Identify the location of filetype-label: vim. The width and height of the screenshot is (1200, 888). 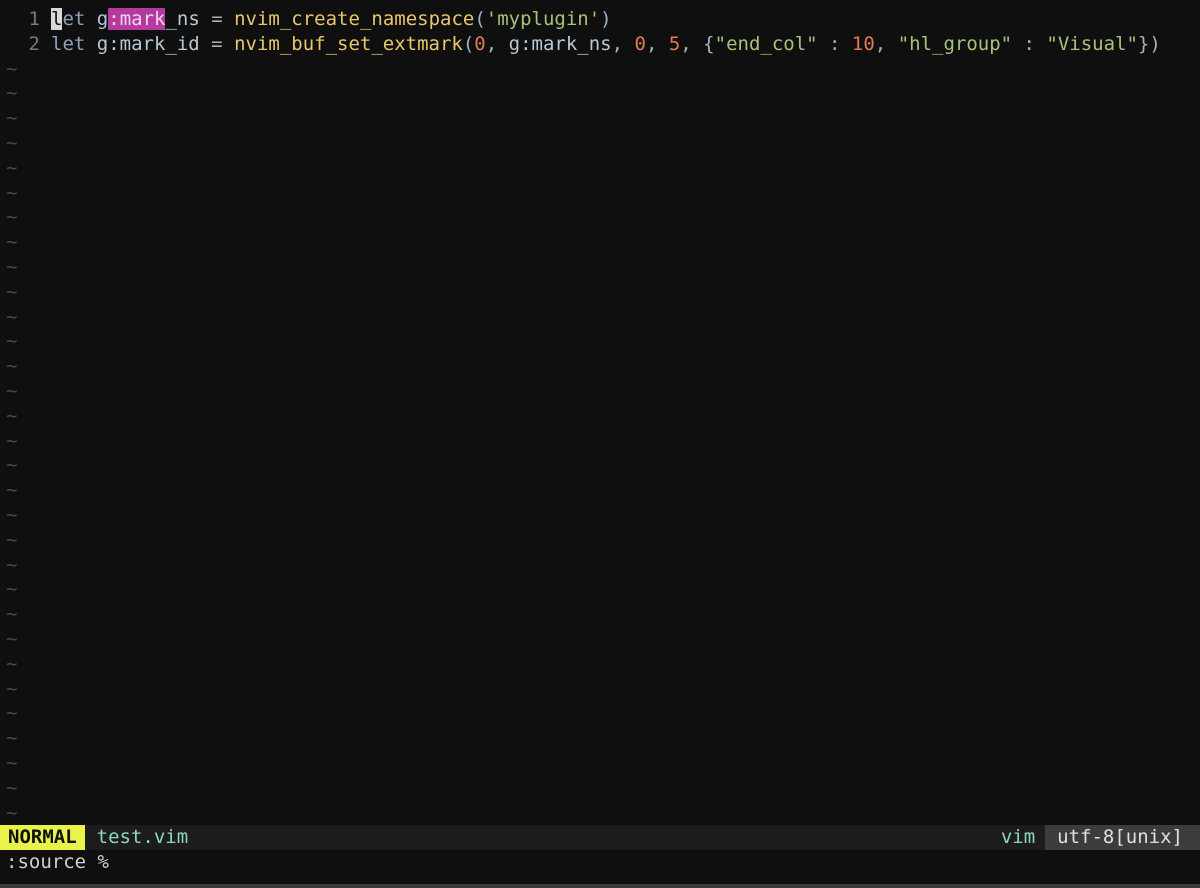
(1018, 837).